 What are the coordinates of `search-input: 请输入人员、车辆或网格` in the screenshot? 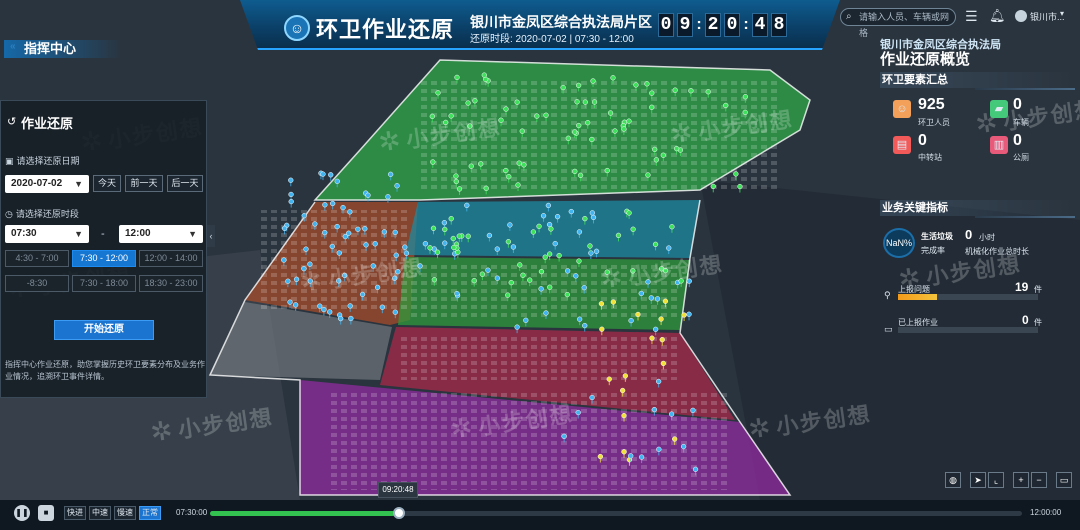 It's located at (898, 23).